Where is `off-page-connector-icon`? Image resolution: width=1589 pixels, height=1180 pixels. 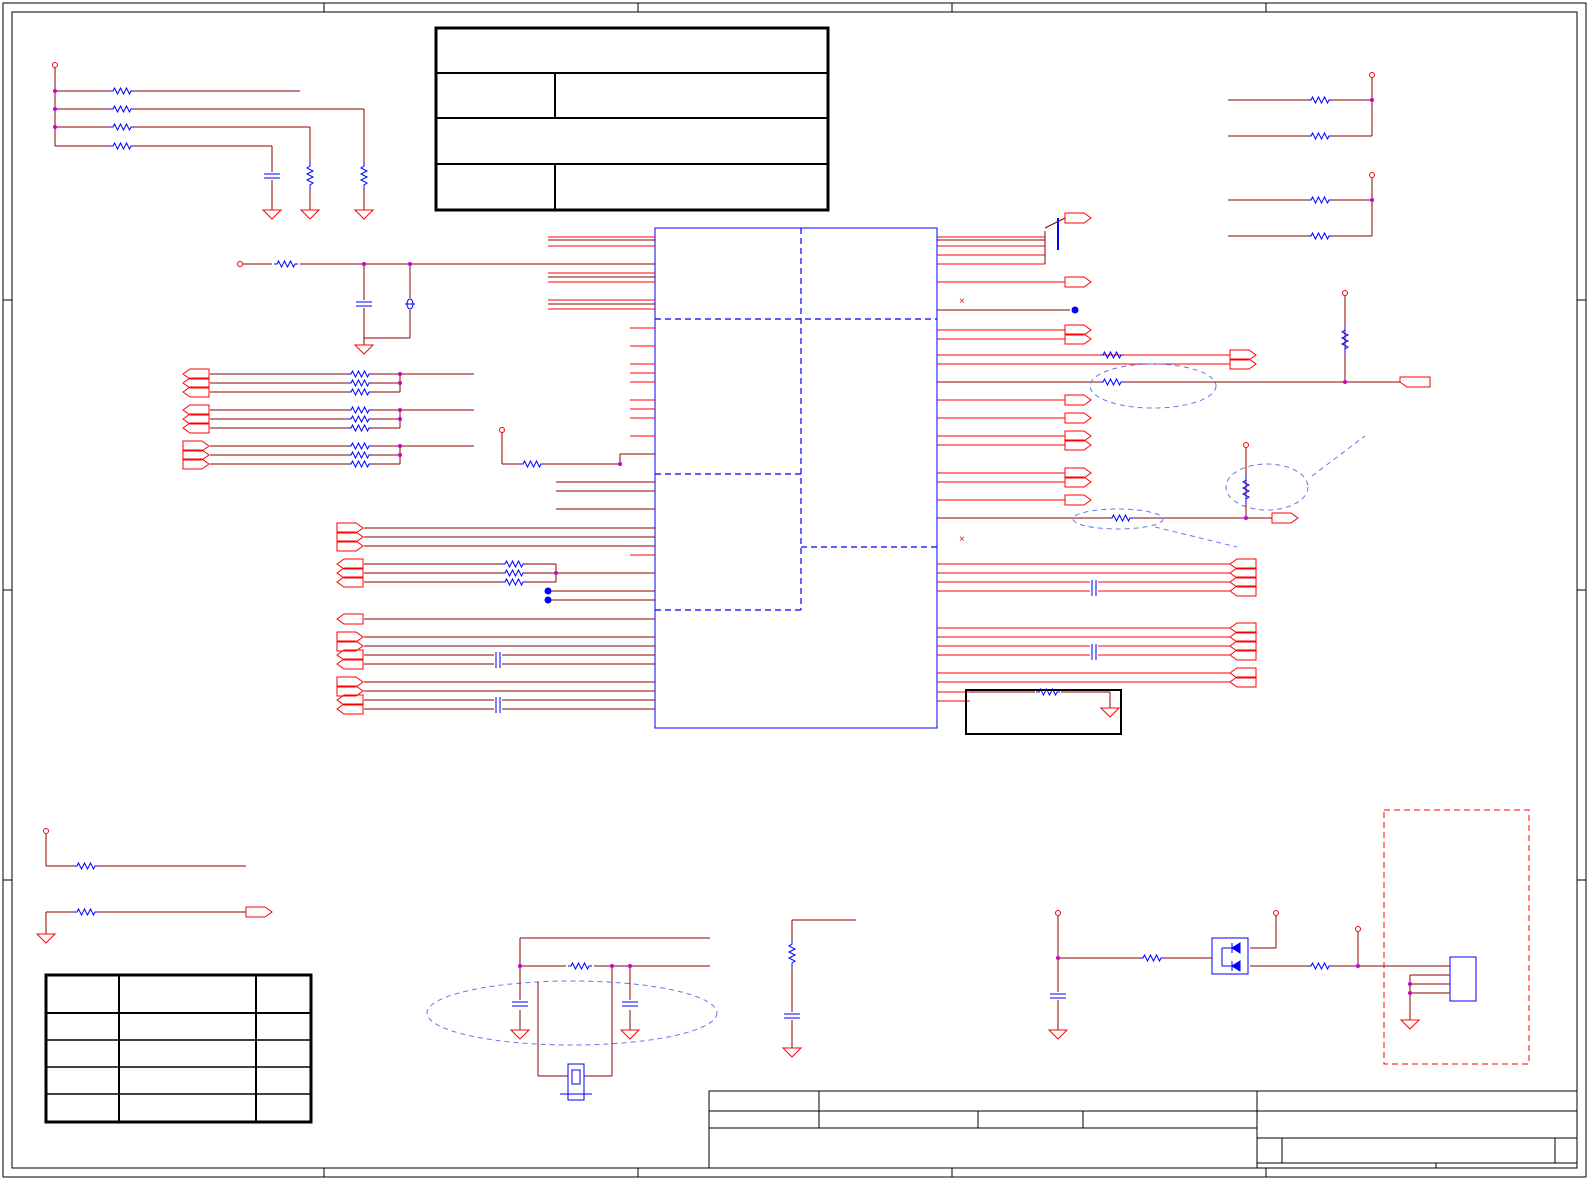
off-page-connector-icon is located at coordinates (1415, 382).